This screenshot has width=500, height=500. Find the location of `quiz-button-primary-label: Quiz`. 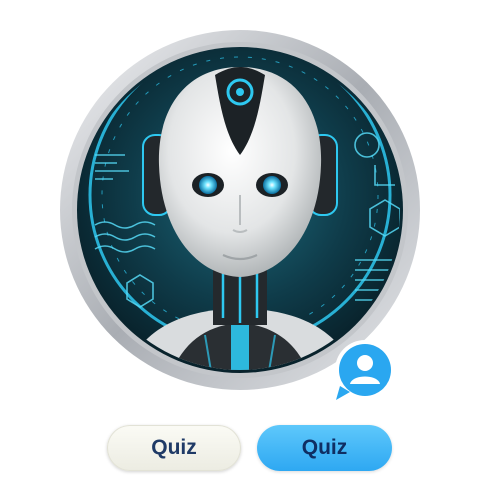

quiz-button-primary-label: Quiz is located at coordinates (324, 447).